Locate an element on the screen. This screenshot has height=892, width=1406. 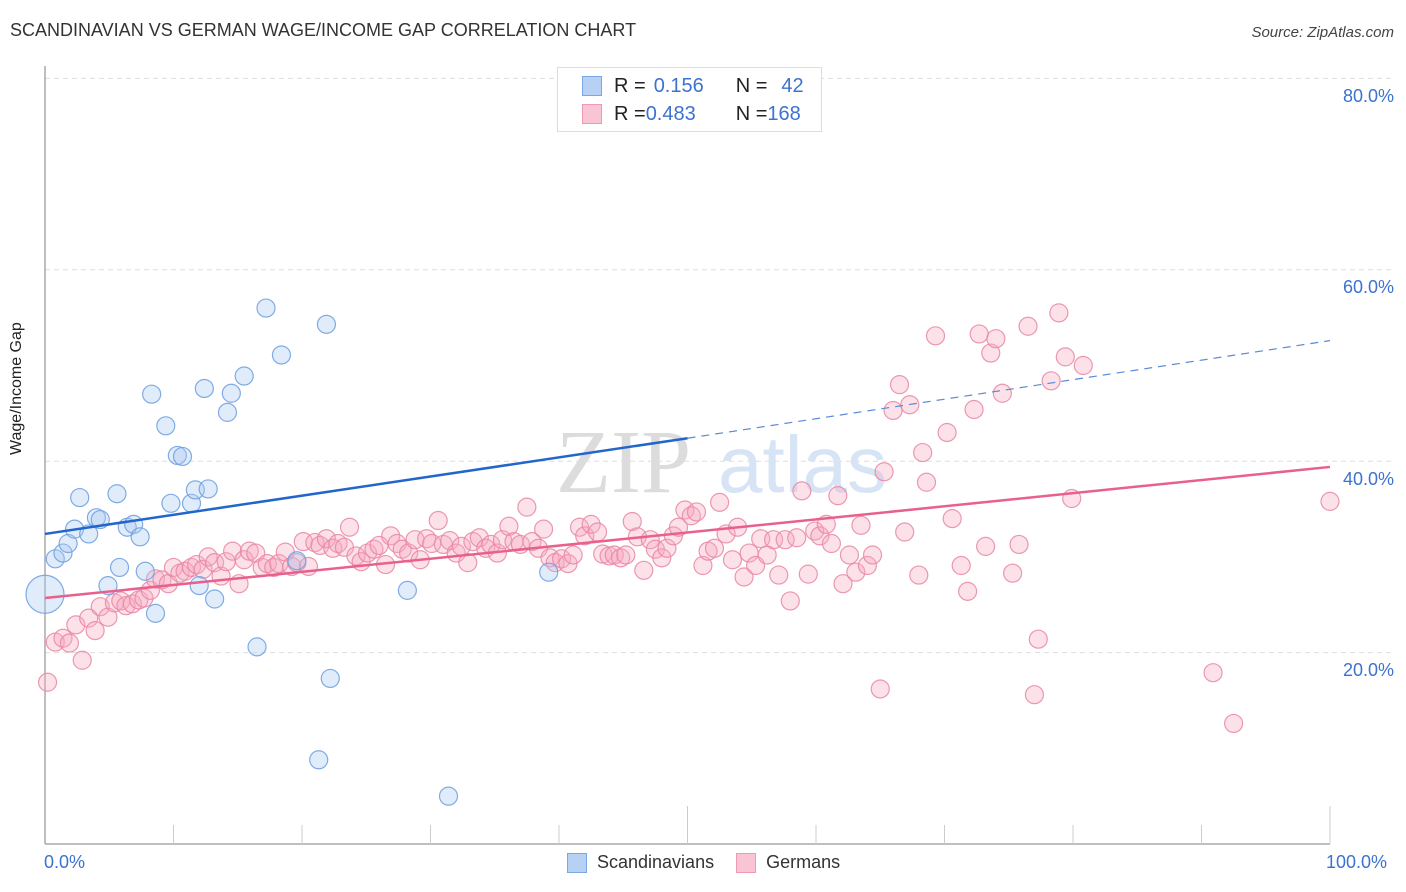
r-value: 0.156 is located at coordinates (678, 85).